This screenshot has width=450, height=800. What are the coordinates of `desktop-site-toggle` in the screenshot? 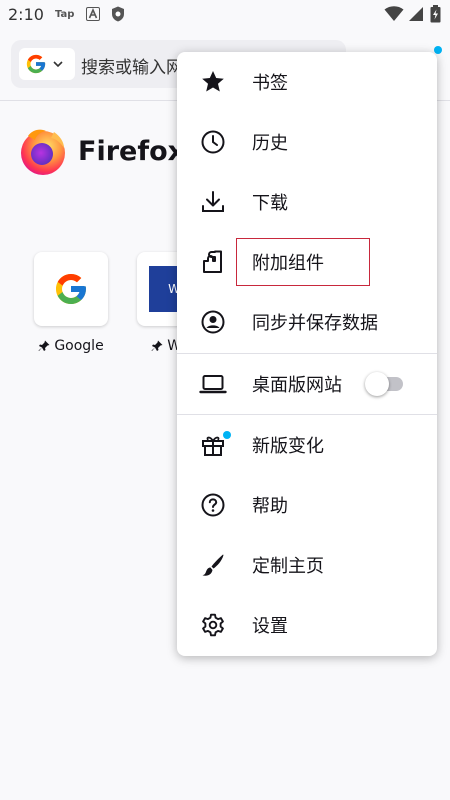 It's located at (385, 384).